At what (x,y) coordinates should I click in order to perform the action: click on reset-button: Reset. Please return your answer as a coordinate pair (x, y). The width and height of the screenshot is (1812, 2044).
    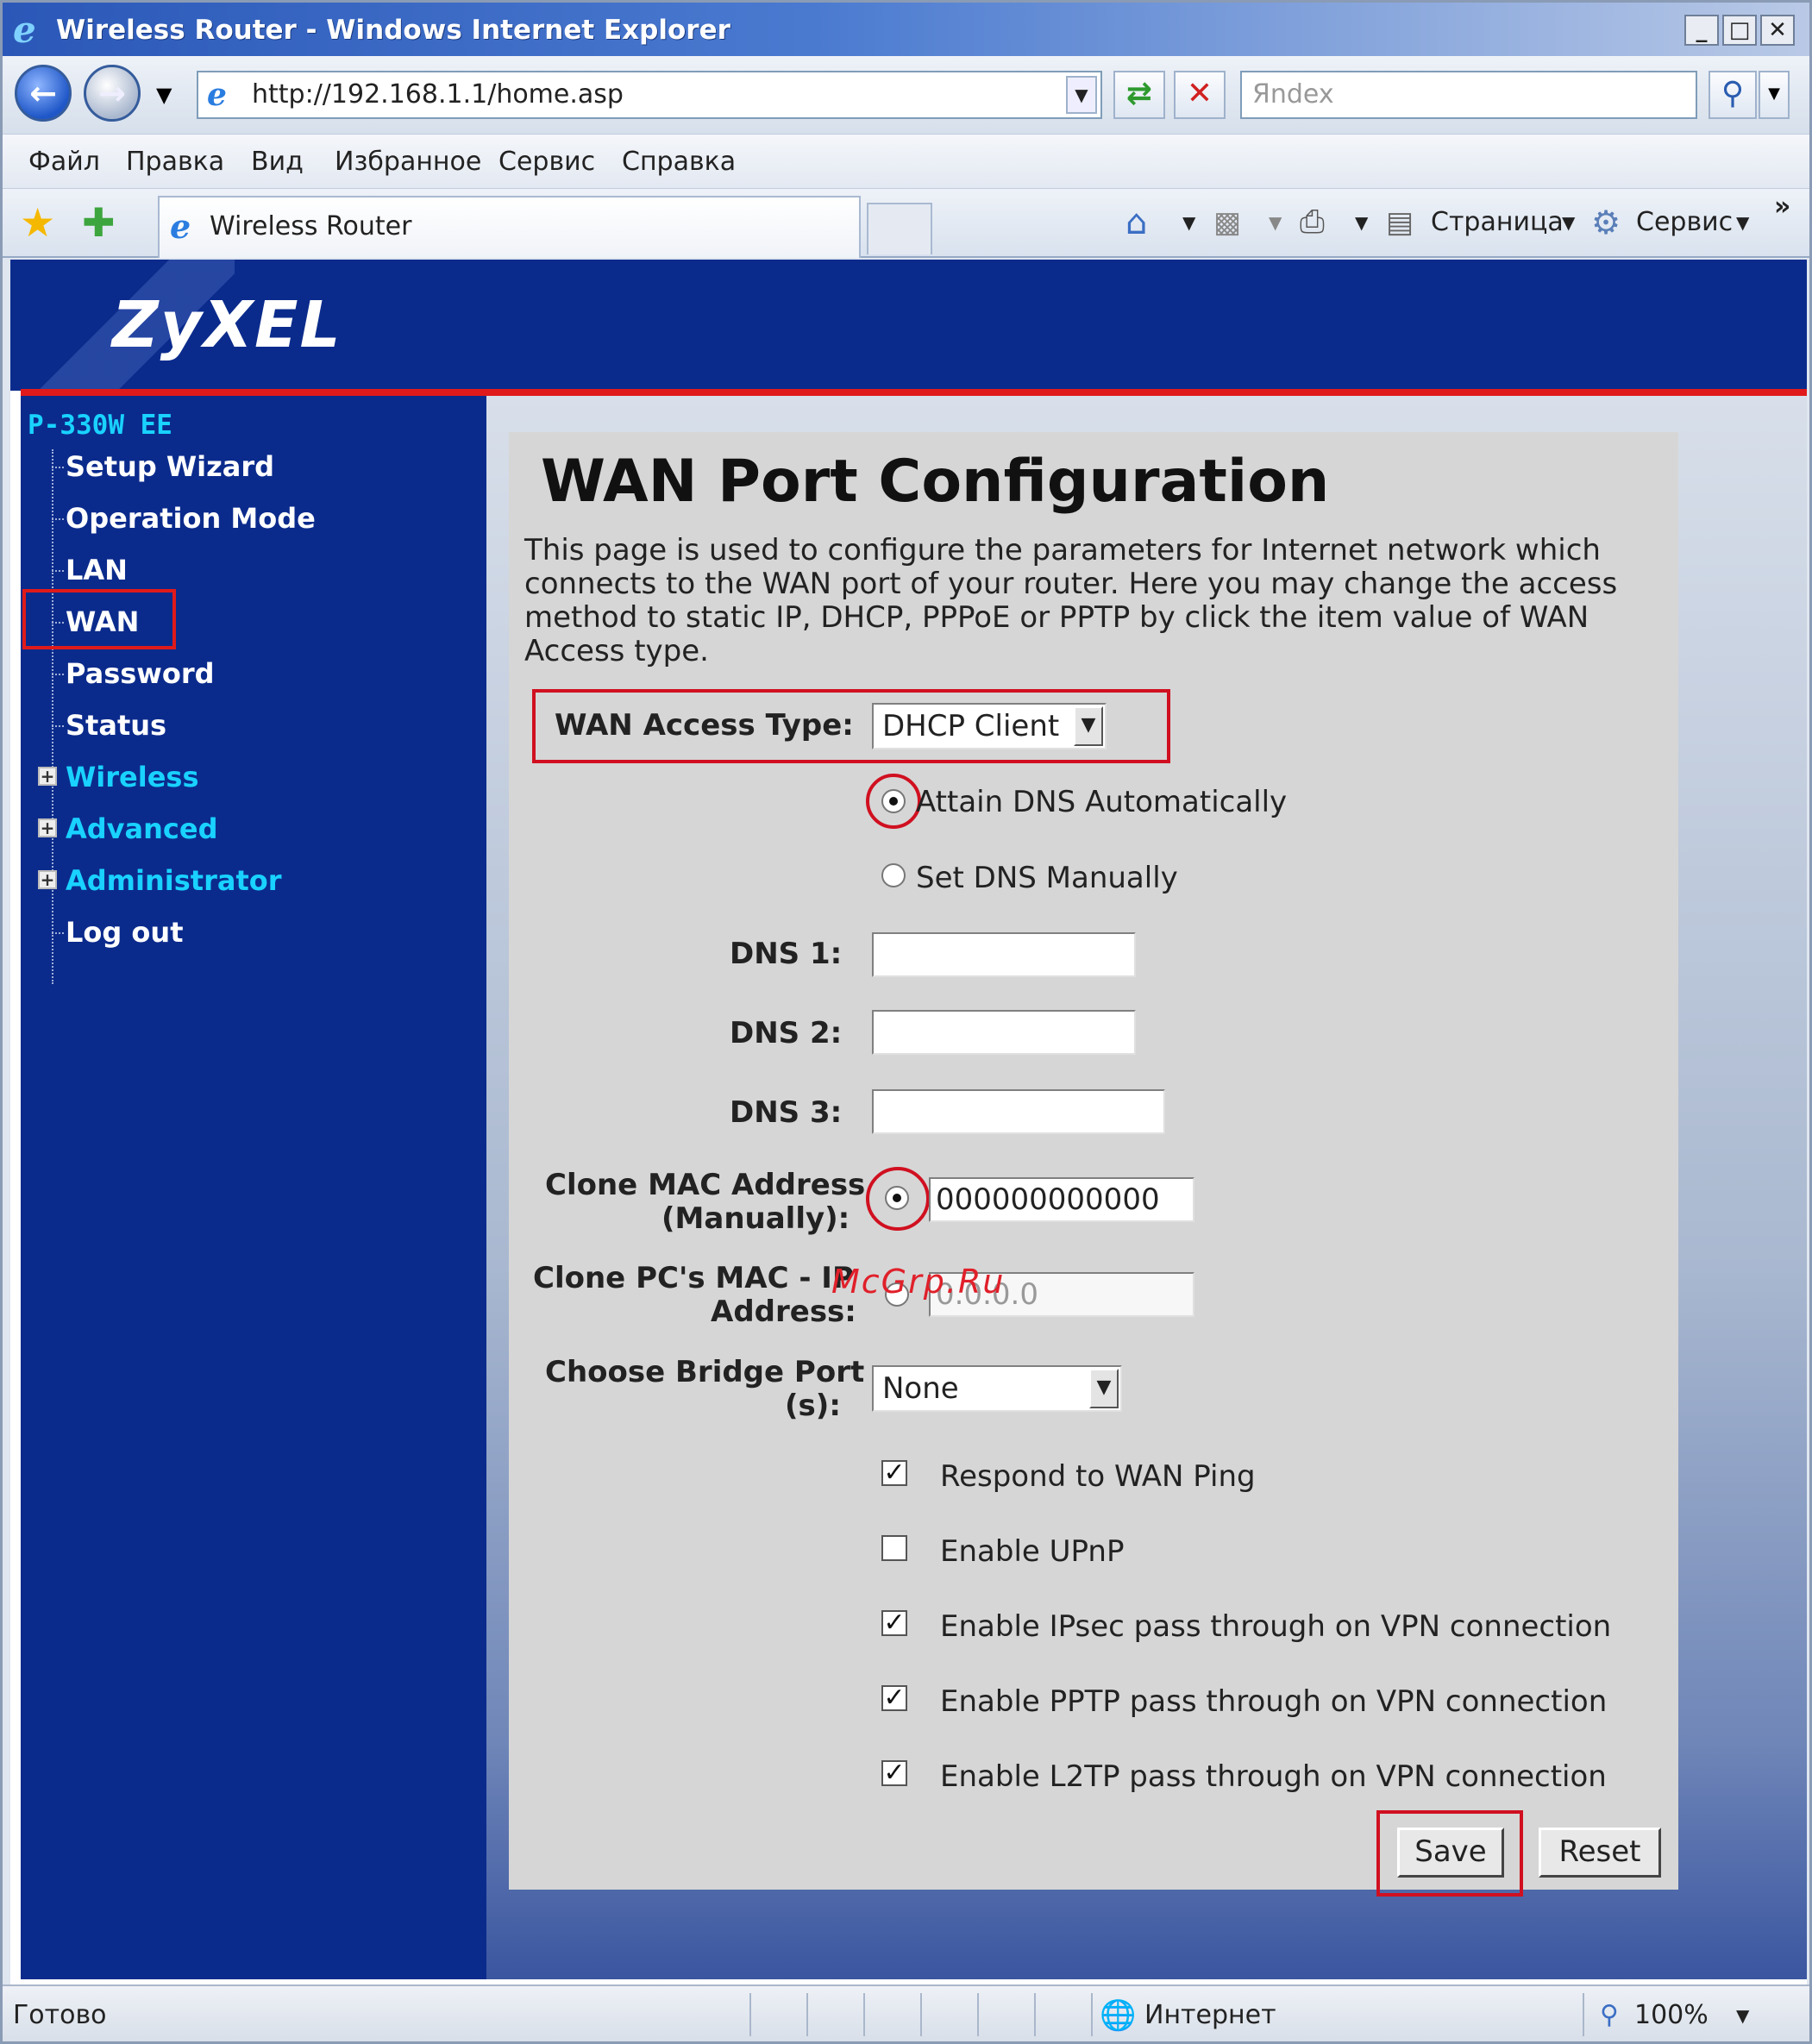
    Looking at the image, I should click on (1600, 1853).